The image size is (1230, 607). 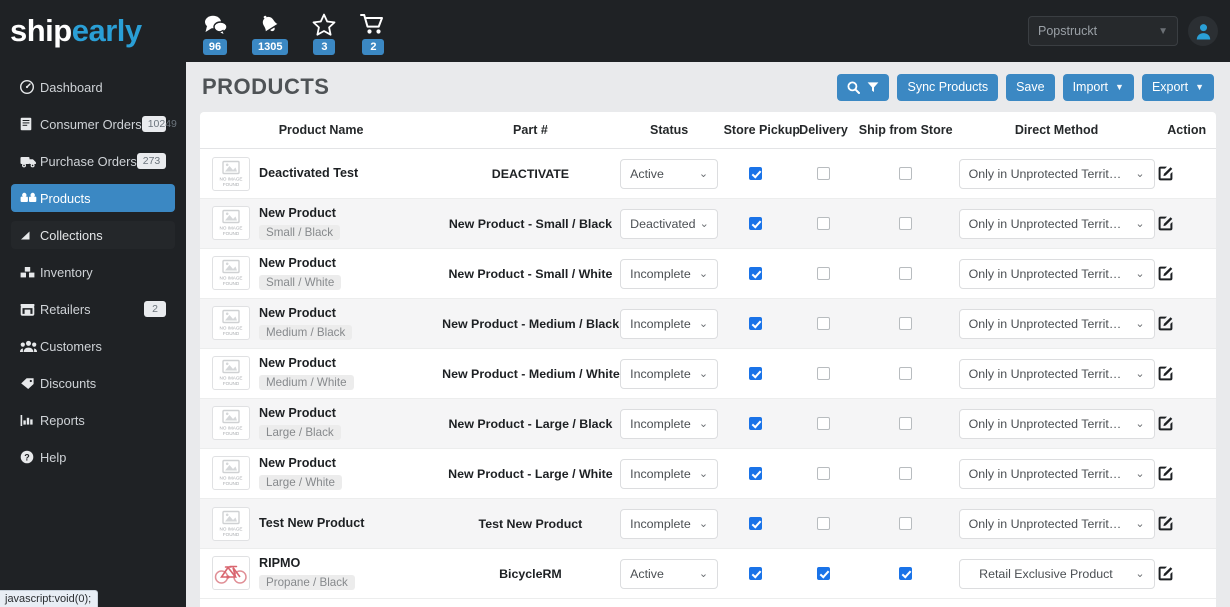 What do you see at coordinates (530, 130) in the screenshot?
I see `column-header-part-number: Part #` at bounding box center [530, 130].